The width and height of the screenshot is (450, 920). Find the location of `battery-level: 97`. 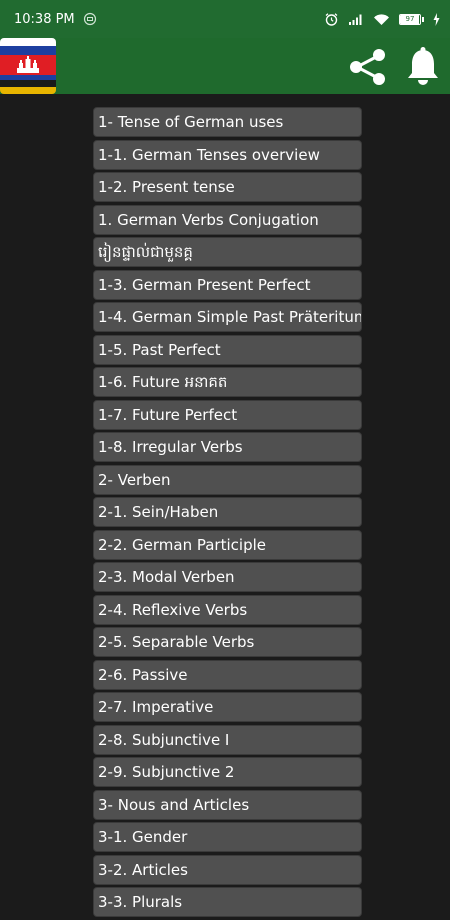

battery-level: 97 is located at coordinates (410, 18).